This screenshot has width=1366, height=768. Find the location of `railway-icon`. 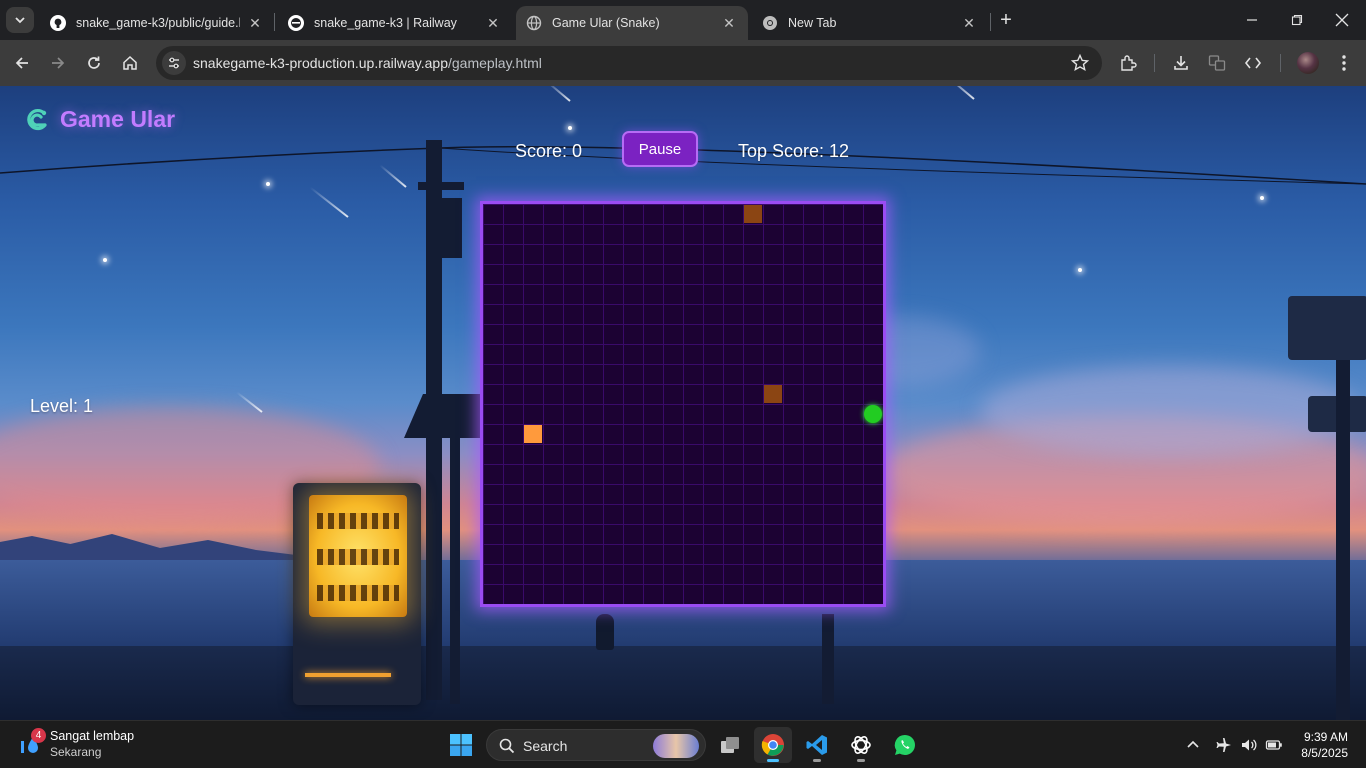

railway-icon is located at coordinates (296, 23).